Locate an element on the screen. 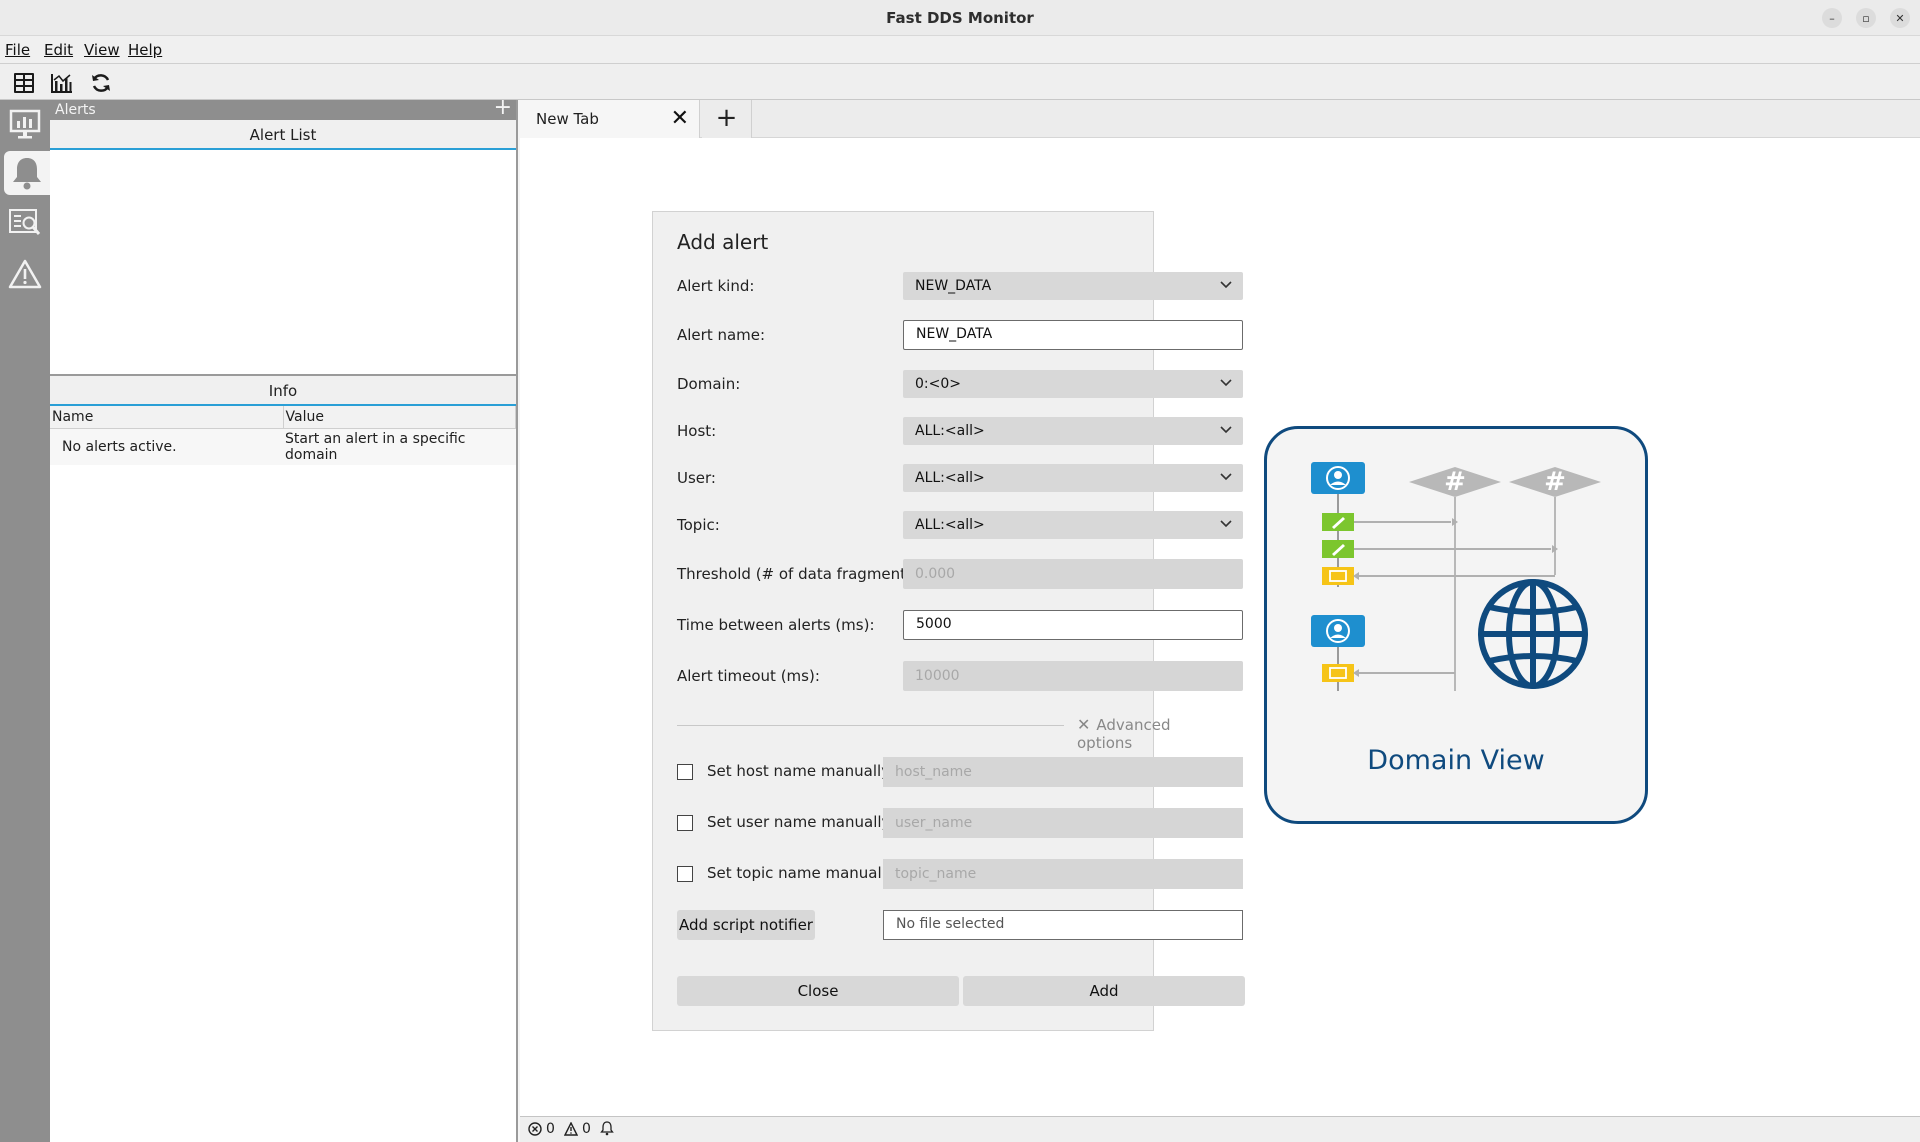 The height and width of the screenshot is (1142, 1920). add-alert-plus-icon: + is located at coordinates (503, 108).